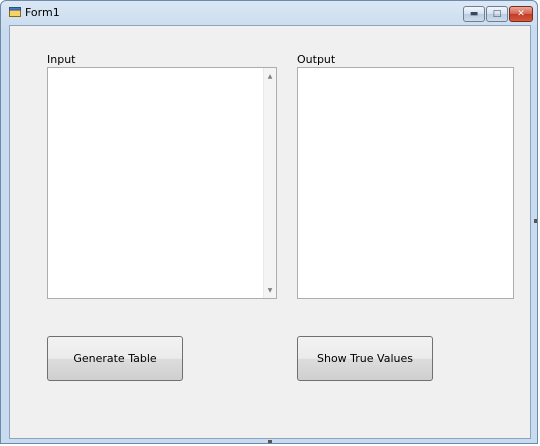 Image resolution: width=540 pixels, height=446 pixels. I want to click on input-label: Input, so click(61, 59).